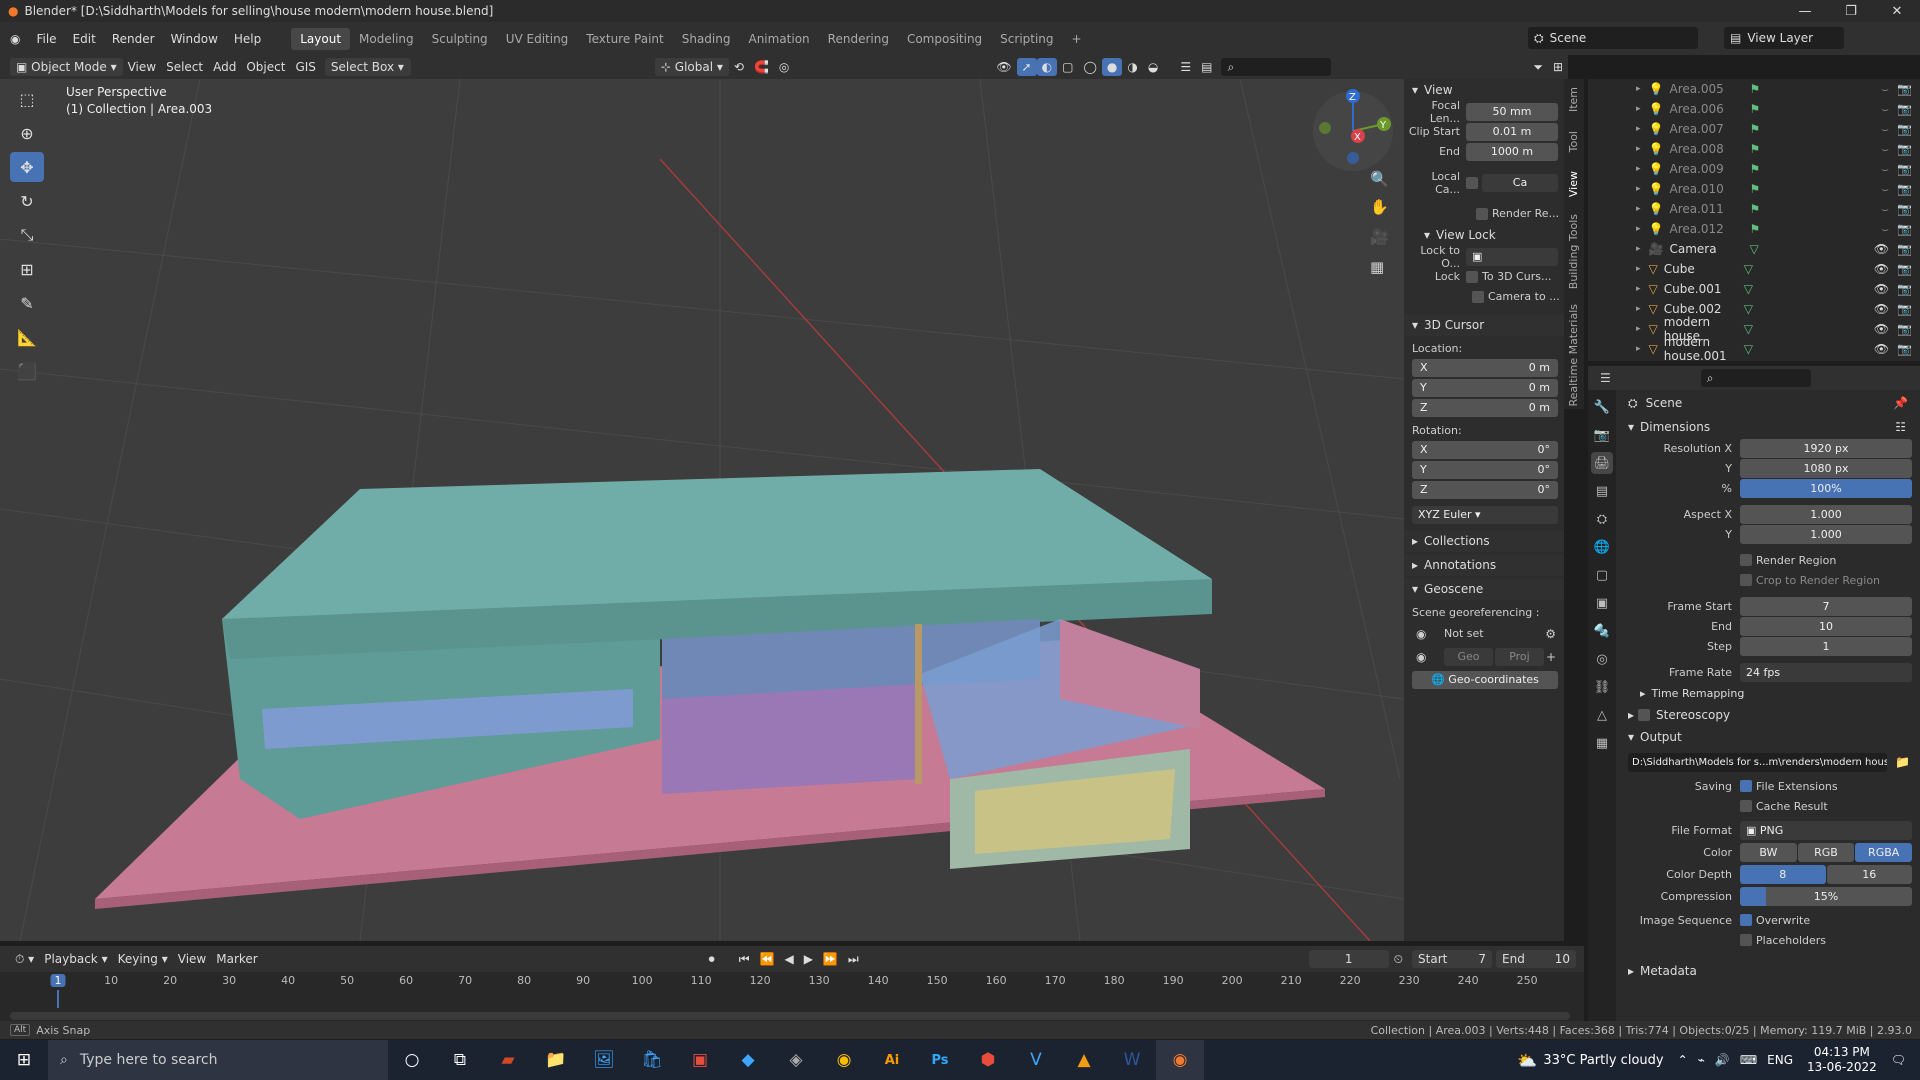  What do you see at coordinates (1754, 269) in the screenshot?
I see `outliner-item: ▸ ▽ Cube ▽ 👁 📷` at bounding box center [1754, 269].